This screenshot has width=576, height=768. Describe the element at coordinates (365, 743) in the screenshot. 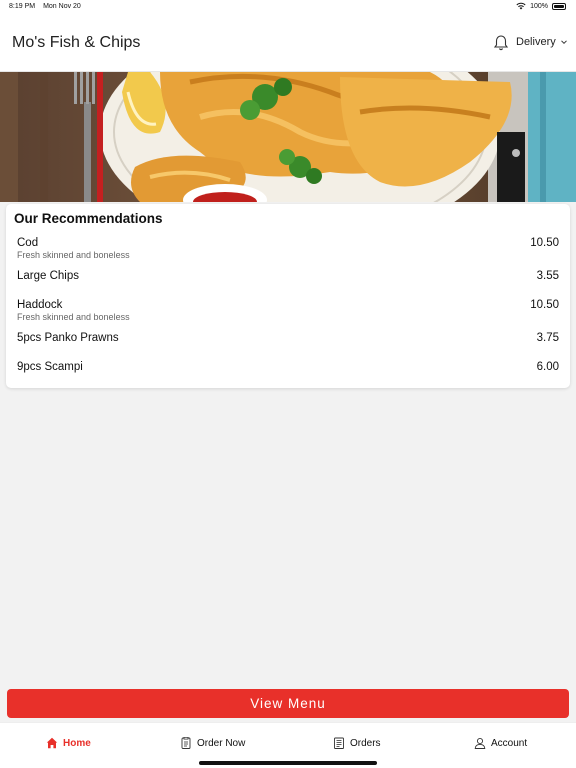

I see `nav-orders-label: Orders` at that location.